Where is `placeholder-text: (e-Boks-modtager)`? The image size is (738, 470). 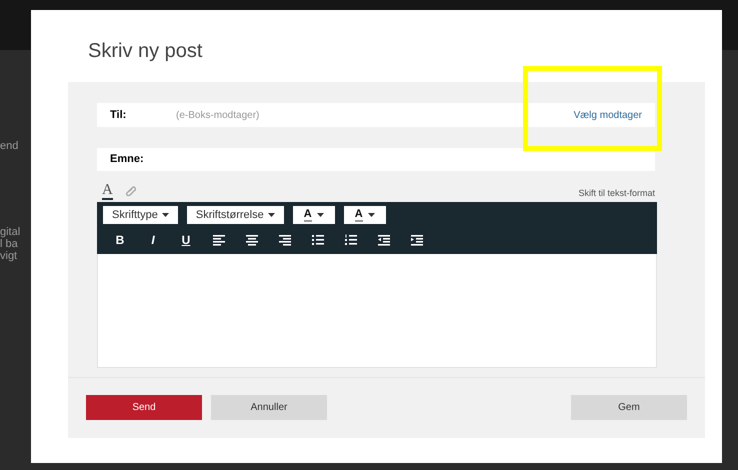 placeholder-text: (e-Boks-modtager) is located at coordinates (218, 115).